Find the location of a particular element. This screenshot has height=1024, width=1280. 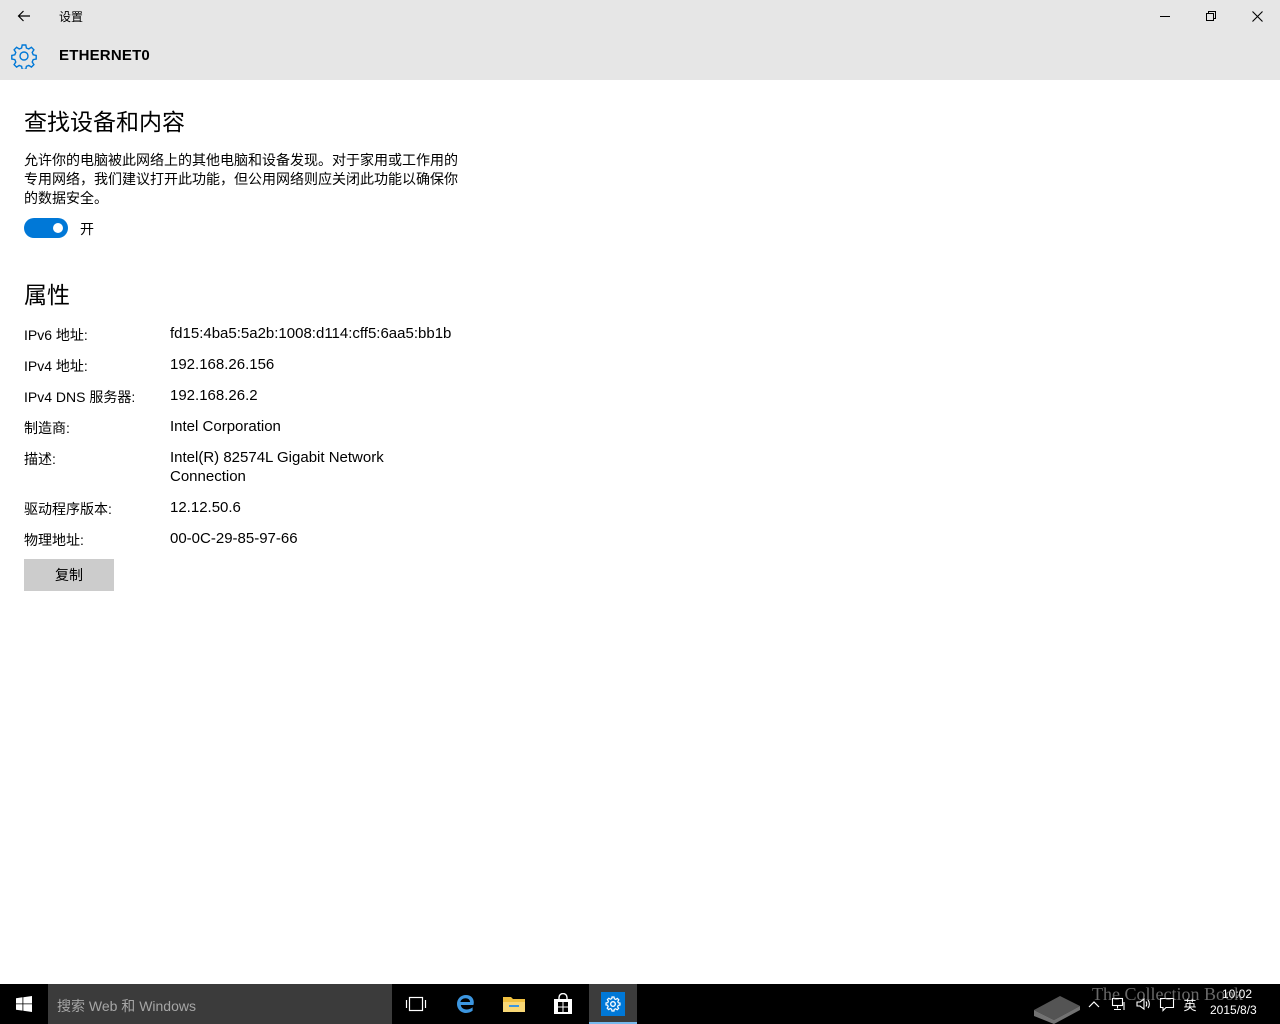

edge-icon is located at coordinates (465, 1004).